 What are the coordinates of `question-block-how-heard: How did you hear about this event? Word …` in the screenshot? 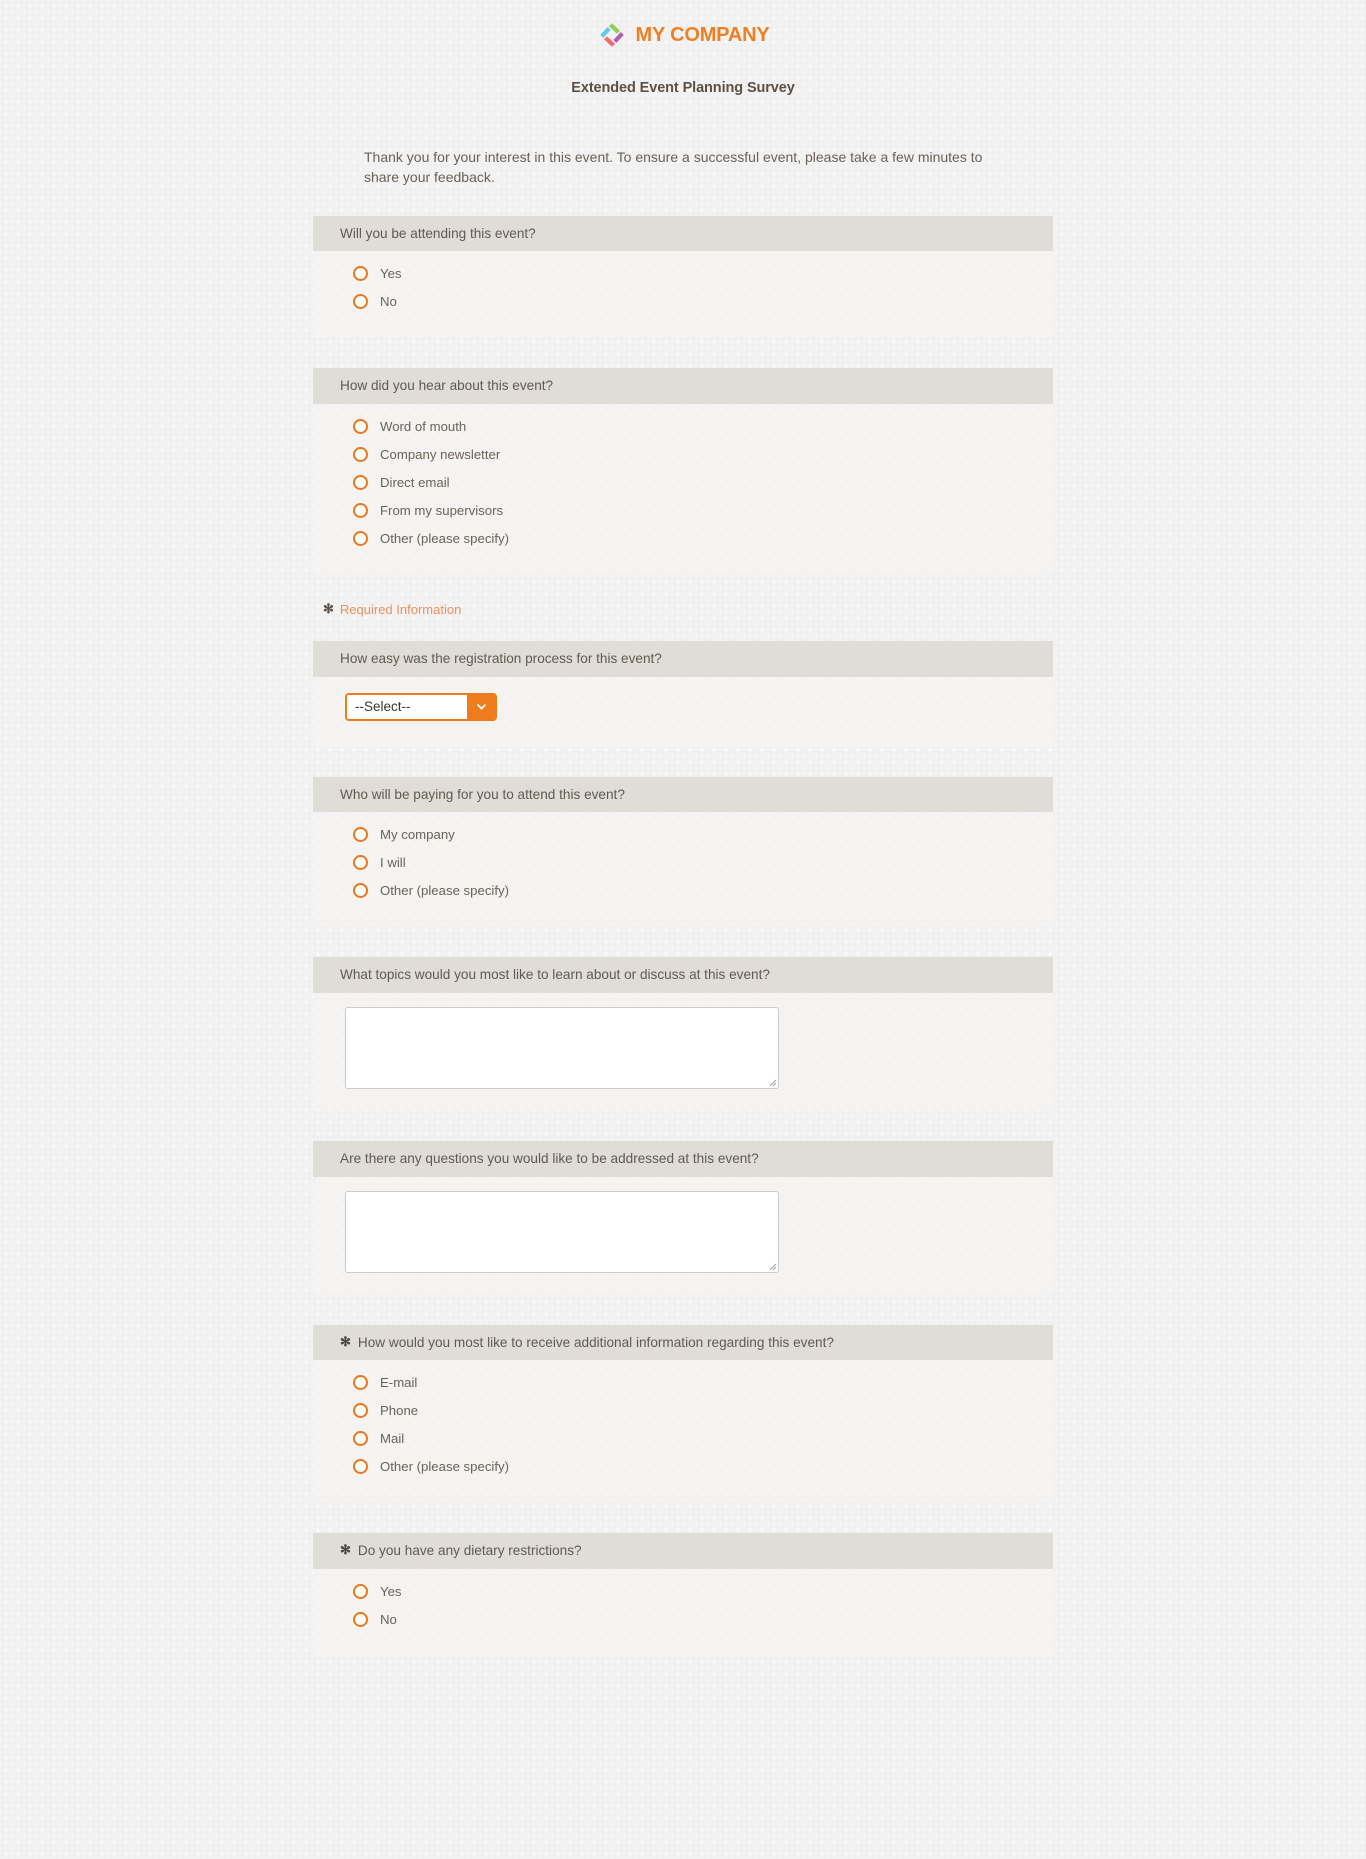 It's located at (683, 472).